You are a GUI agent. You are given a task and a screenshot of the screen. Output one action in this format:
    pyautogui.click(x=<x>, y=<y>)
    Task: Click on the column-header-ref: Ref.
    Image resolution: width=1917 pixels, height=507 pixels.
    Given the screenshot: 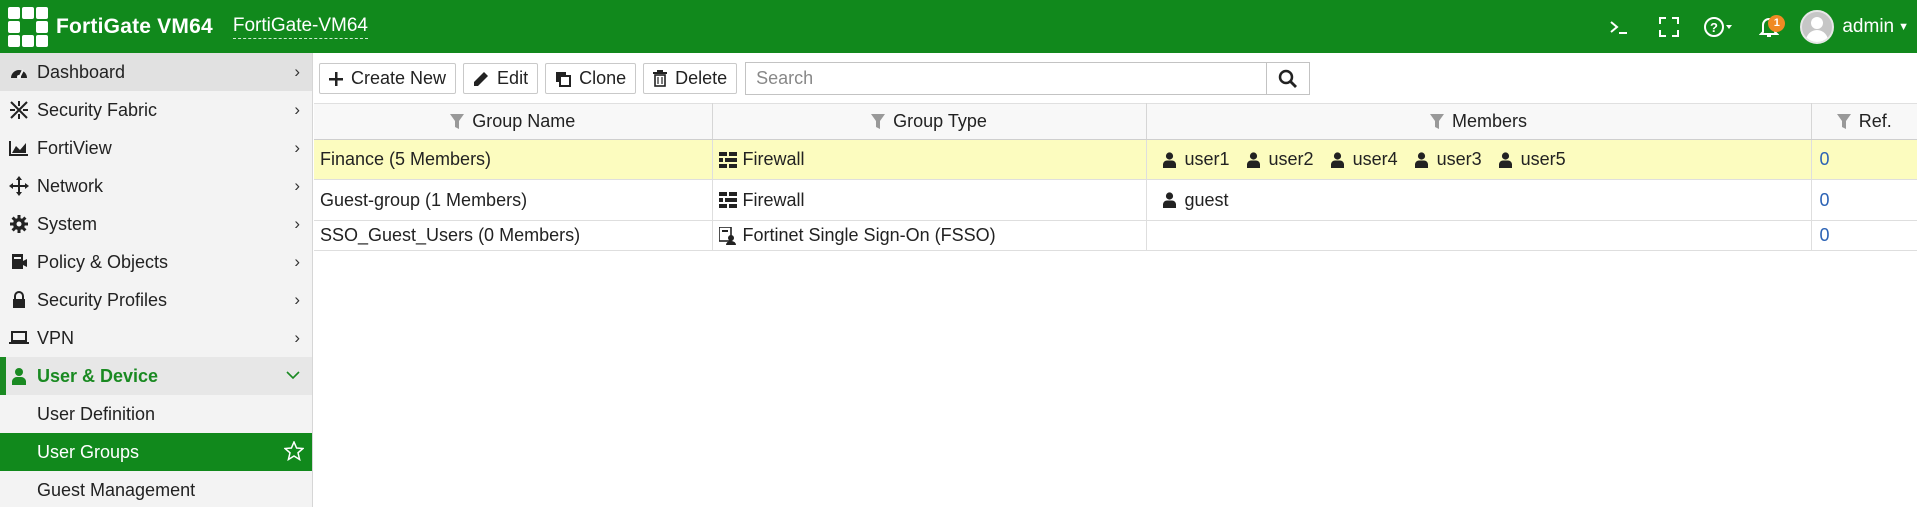 What is the action you would take?
    pyautogui.click(x=1864, y=121)
    